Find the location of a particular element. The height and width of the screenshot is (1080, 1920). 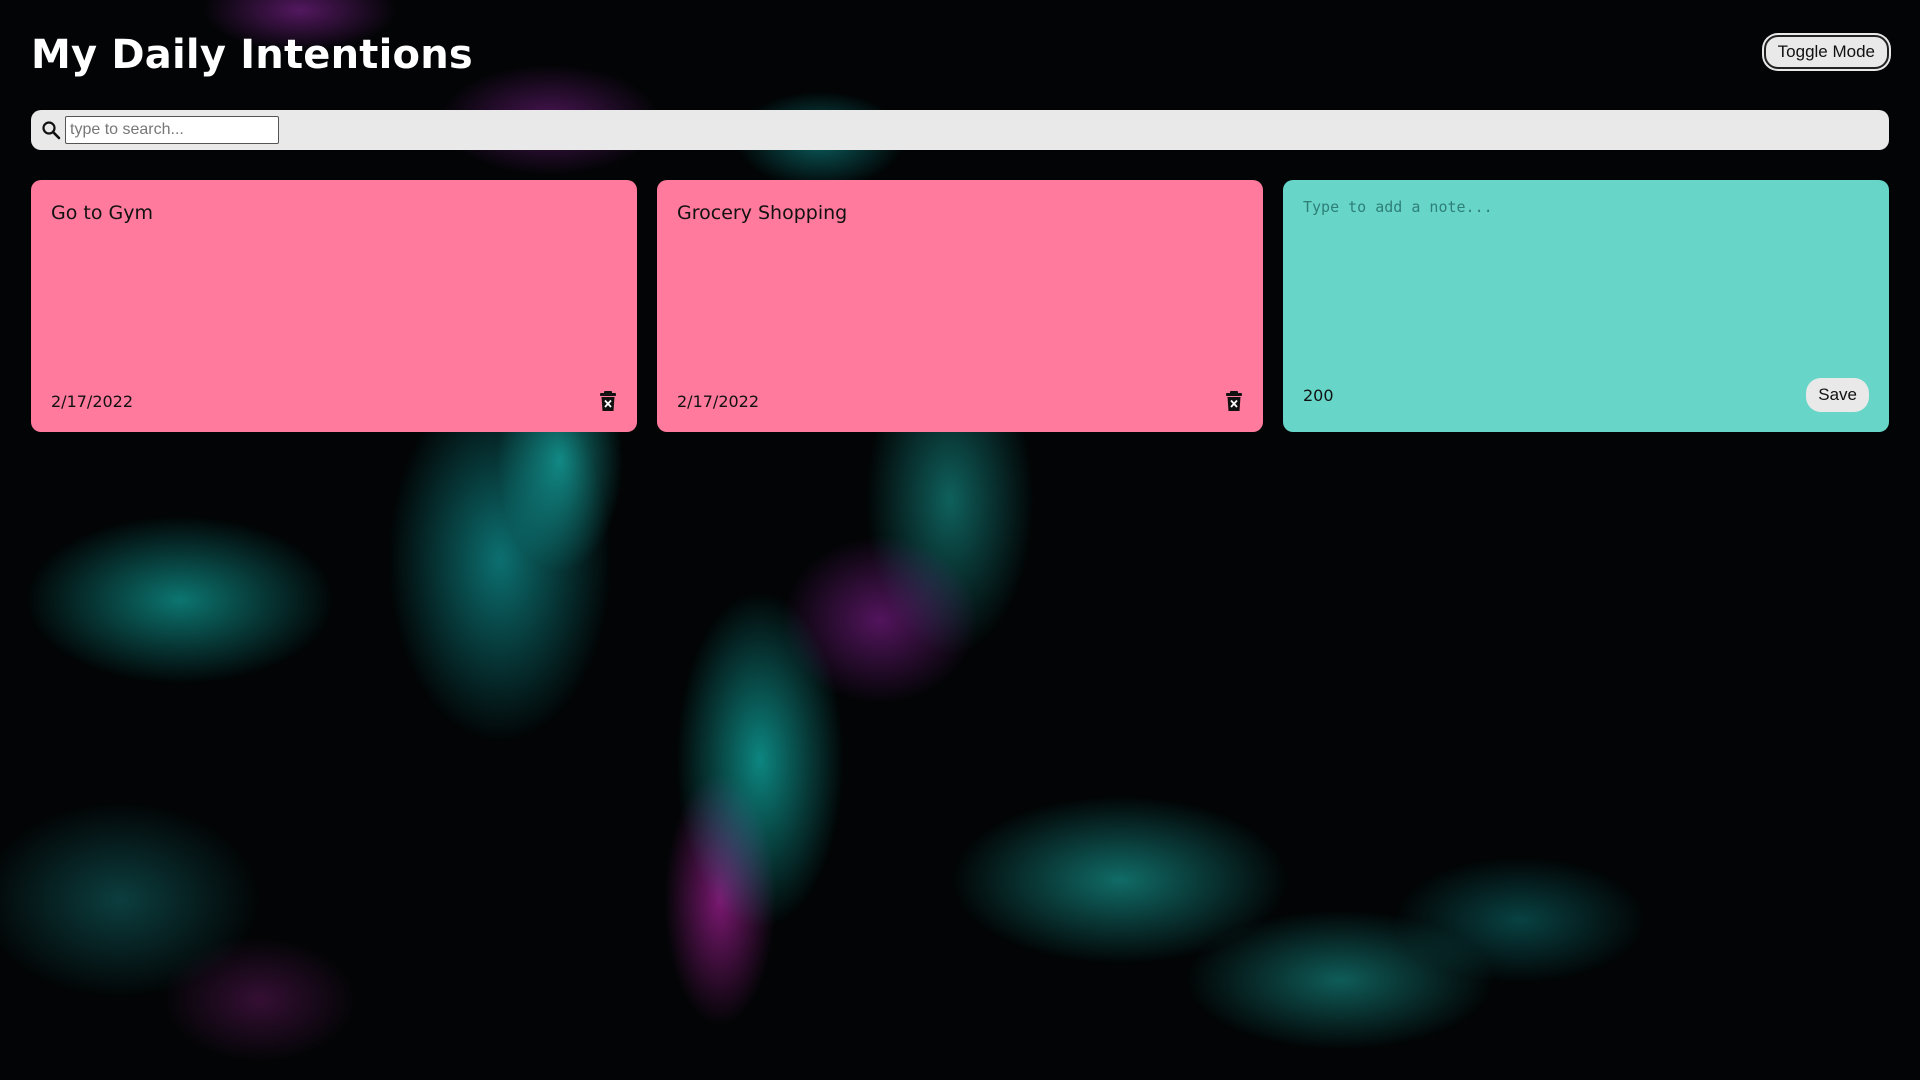

note-text: Grocery Shopping is located at coordinates (762, 213).